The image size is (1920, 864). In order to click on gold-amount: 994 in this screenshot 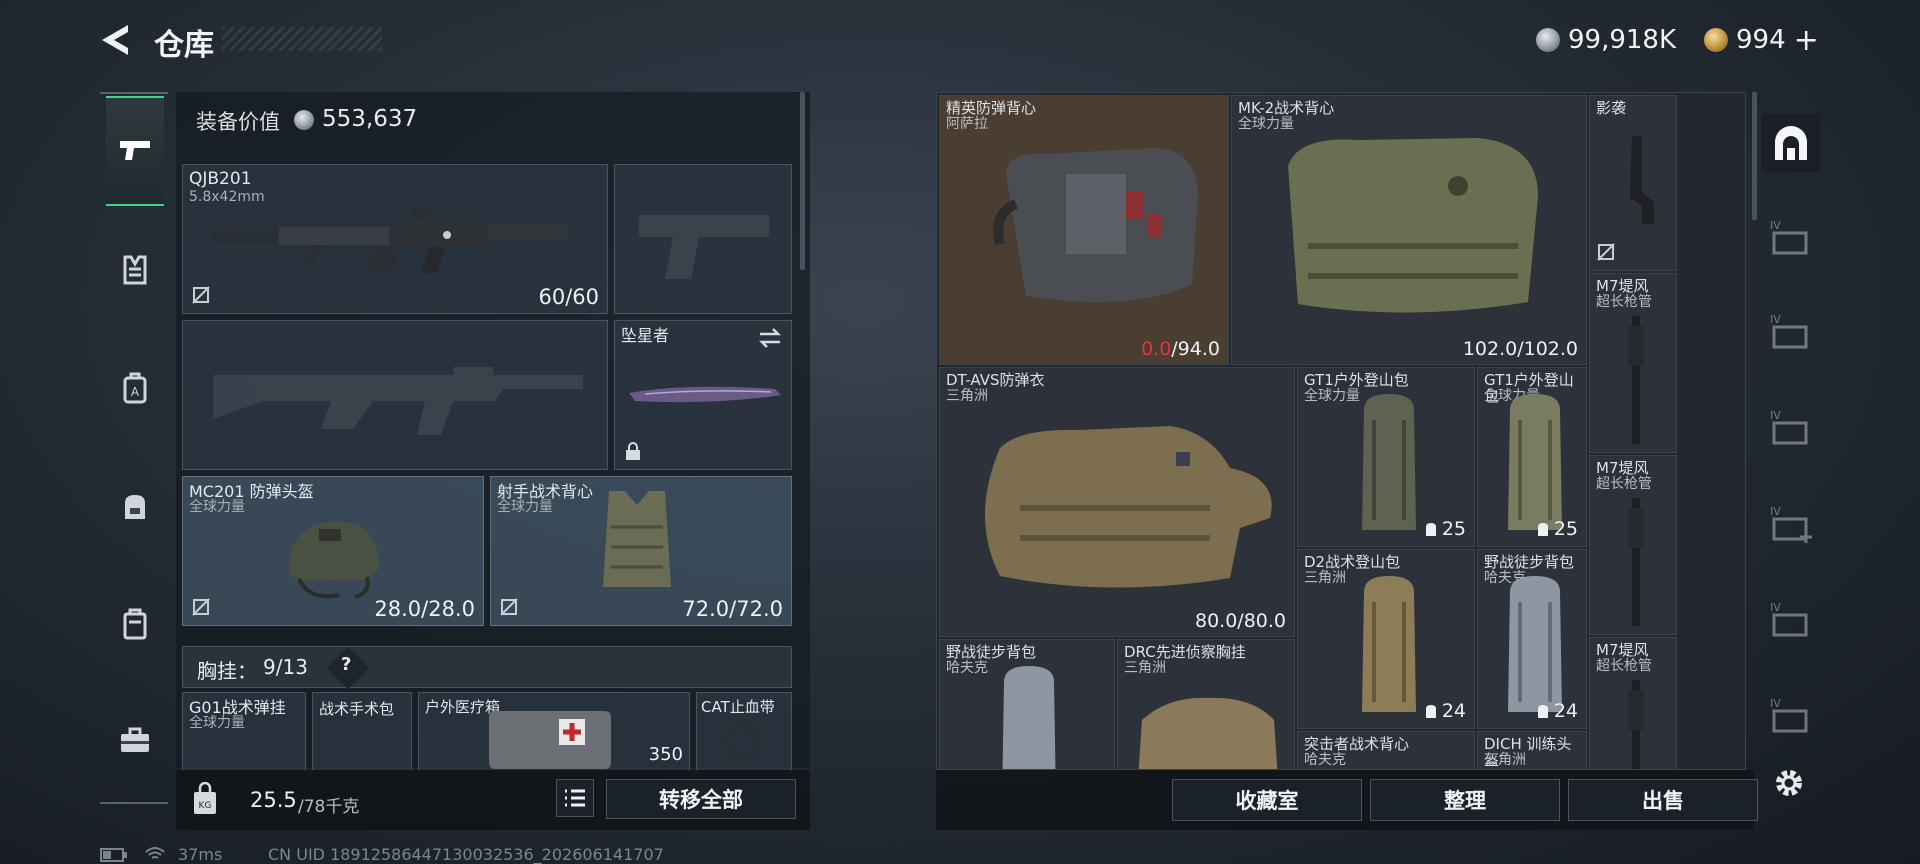, I will do `click(1761, 40)`.